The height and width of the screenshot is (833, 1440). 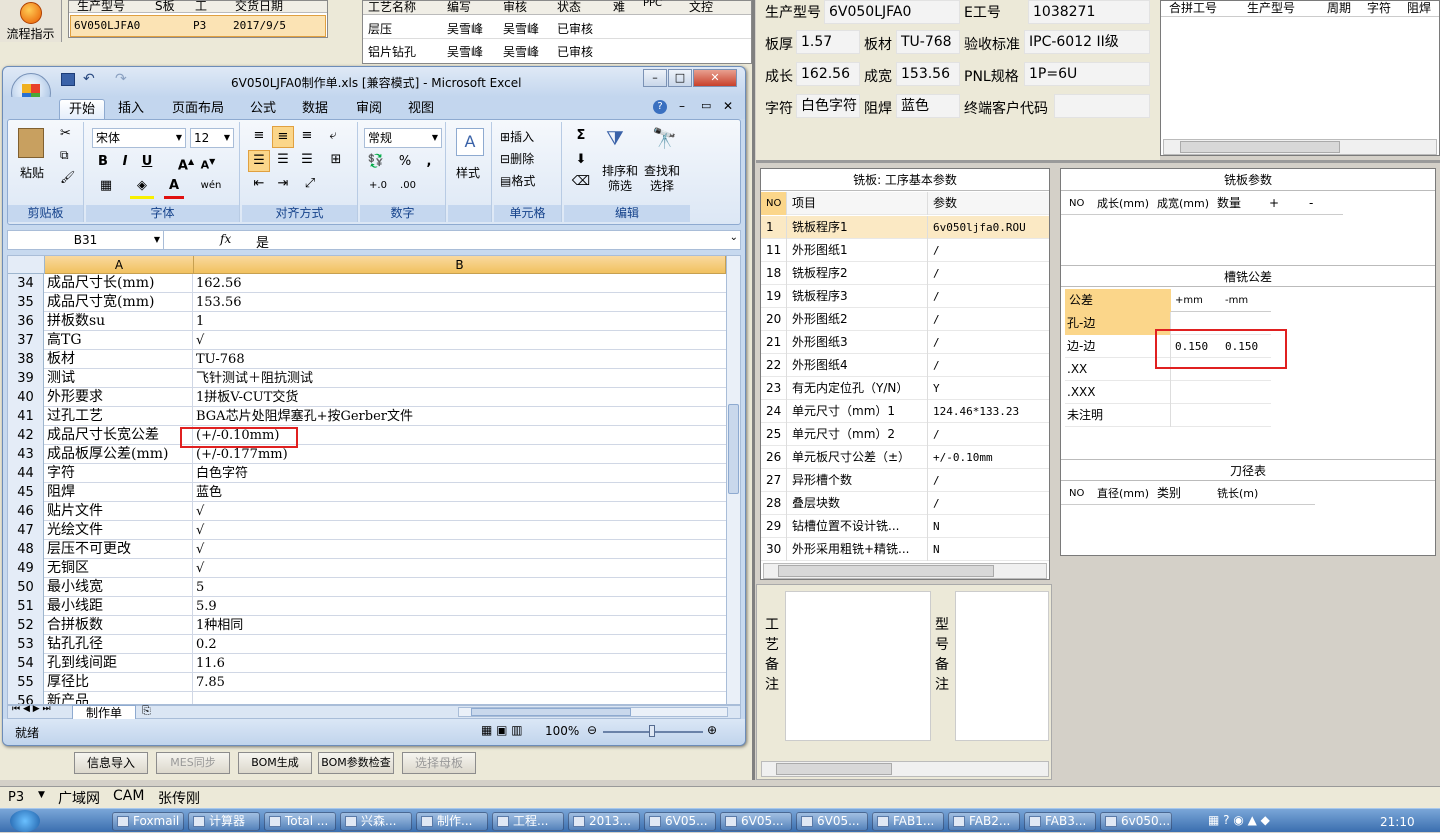 I want to click on underline-button: U, so click(x=147, y=162).